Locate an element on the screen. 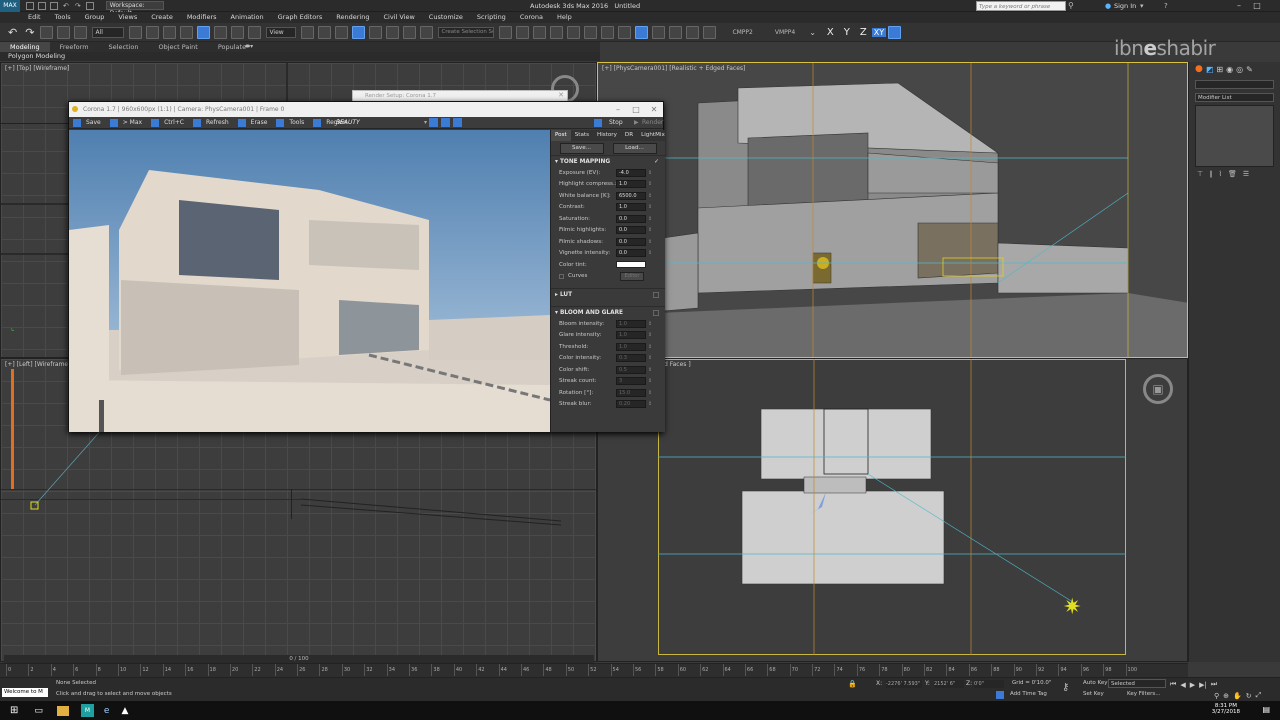 The image size is (1280, 720). tone-mapping-spinner: 6500.0 is located at coordinates (631, 195).